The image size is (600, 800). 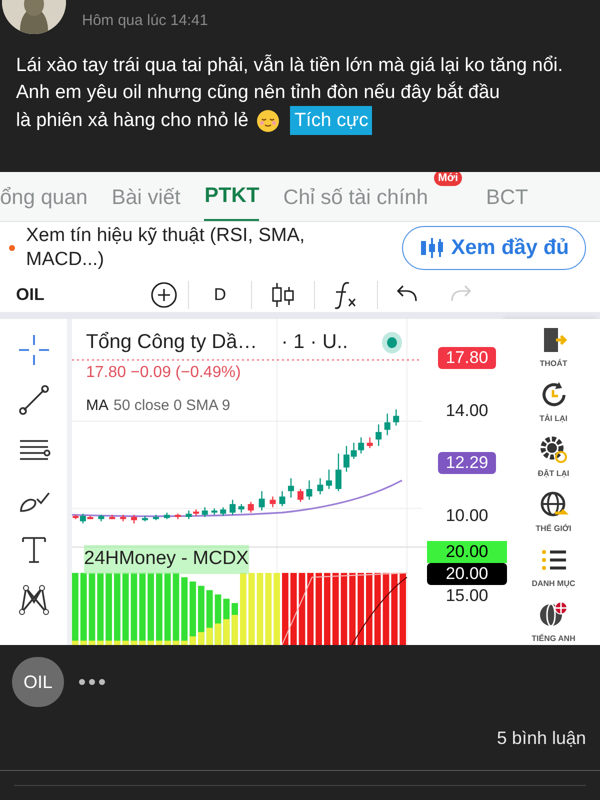 I want to click on sidebar-button: ĐẶT LẠI, so click(x=554, y=457).